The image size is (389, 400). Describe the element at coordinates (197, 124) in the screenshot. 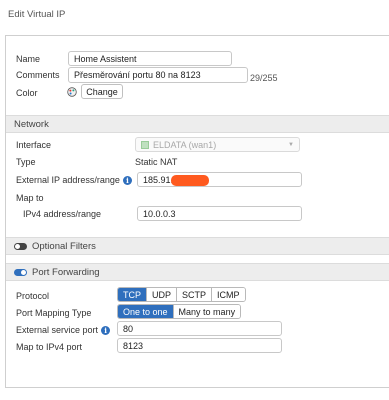

I see `network-section-header: Network` at that location.